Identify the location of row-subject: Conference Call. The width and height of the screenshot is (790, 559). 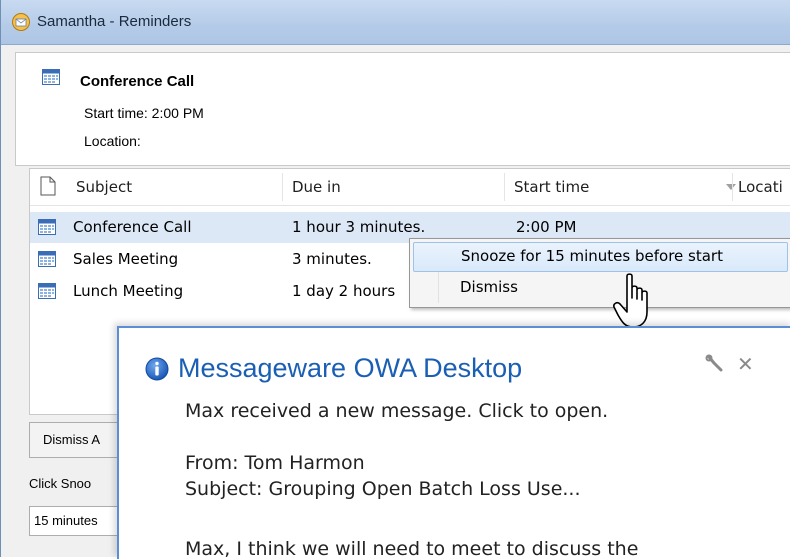
(132, 227).